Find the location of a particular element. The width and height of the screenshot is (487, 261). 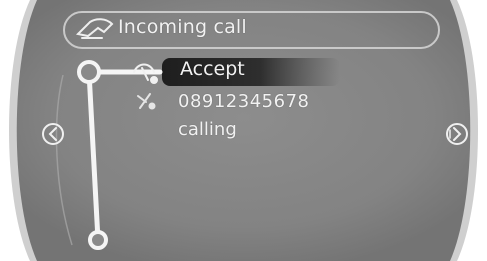

accept-menu-item: Accept is located at coordinates (212, 69).